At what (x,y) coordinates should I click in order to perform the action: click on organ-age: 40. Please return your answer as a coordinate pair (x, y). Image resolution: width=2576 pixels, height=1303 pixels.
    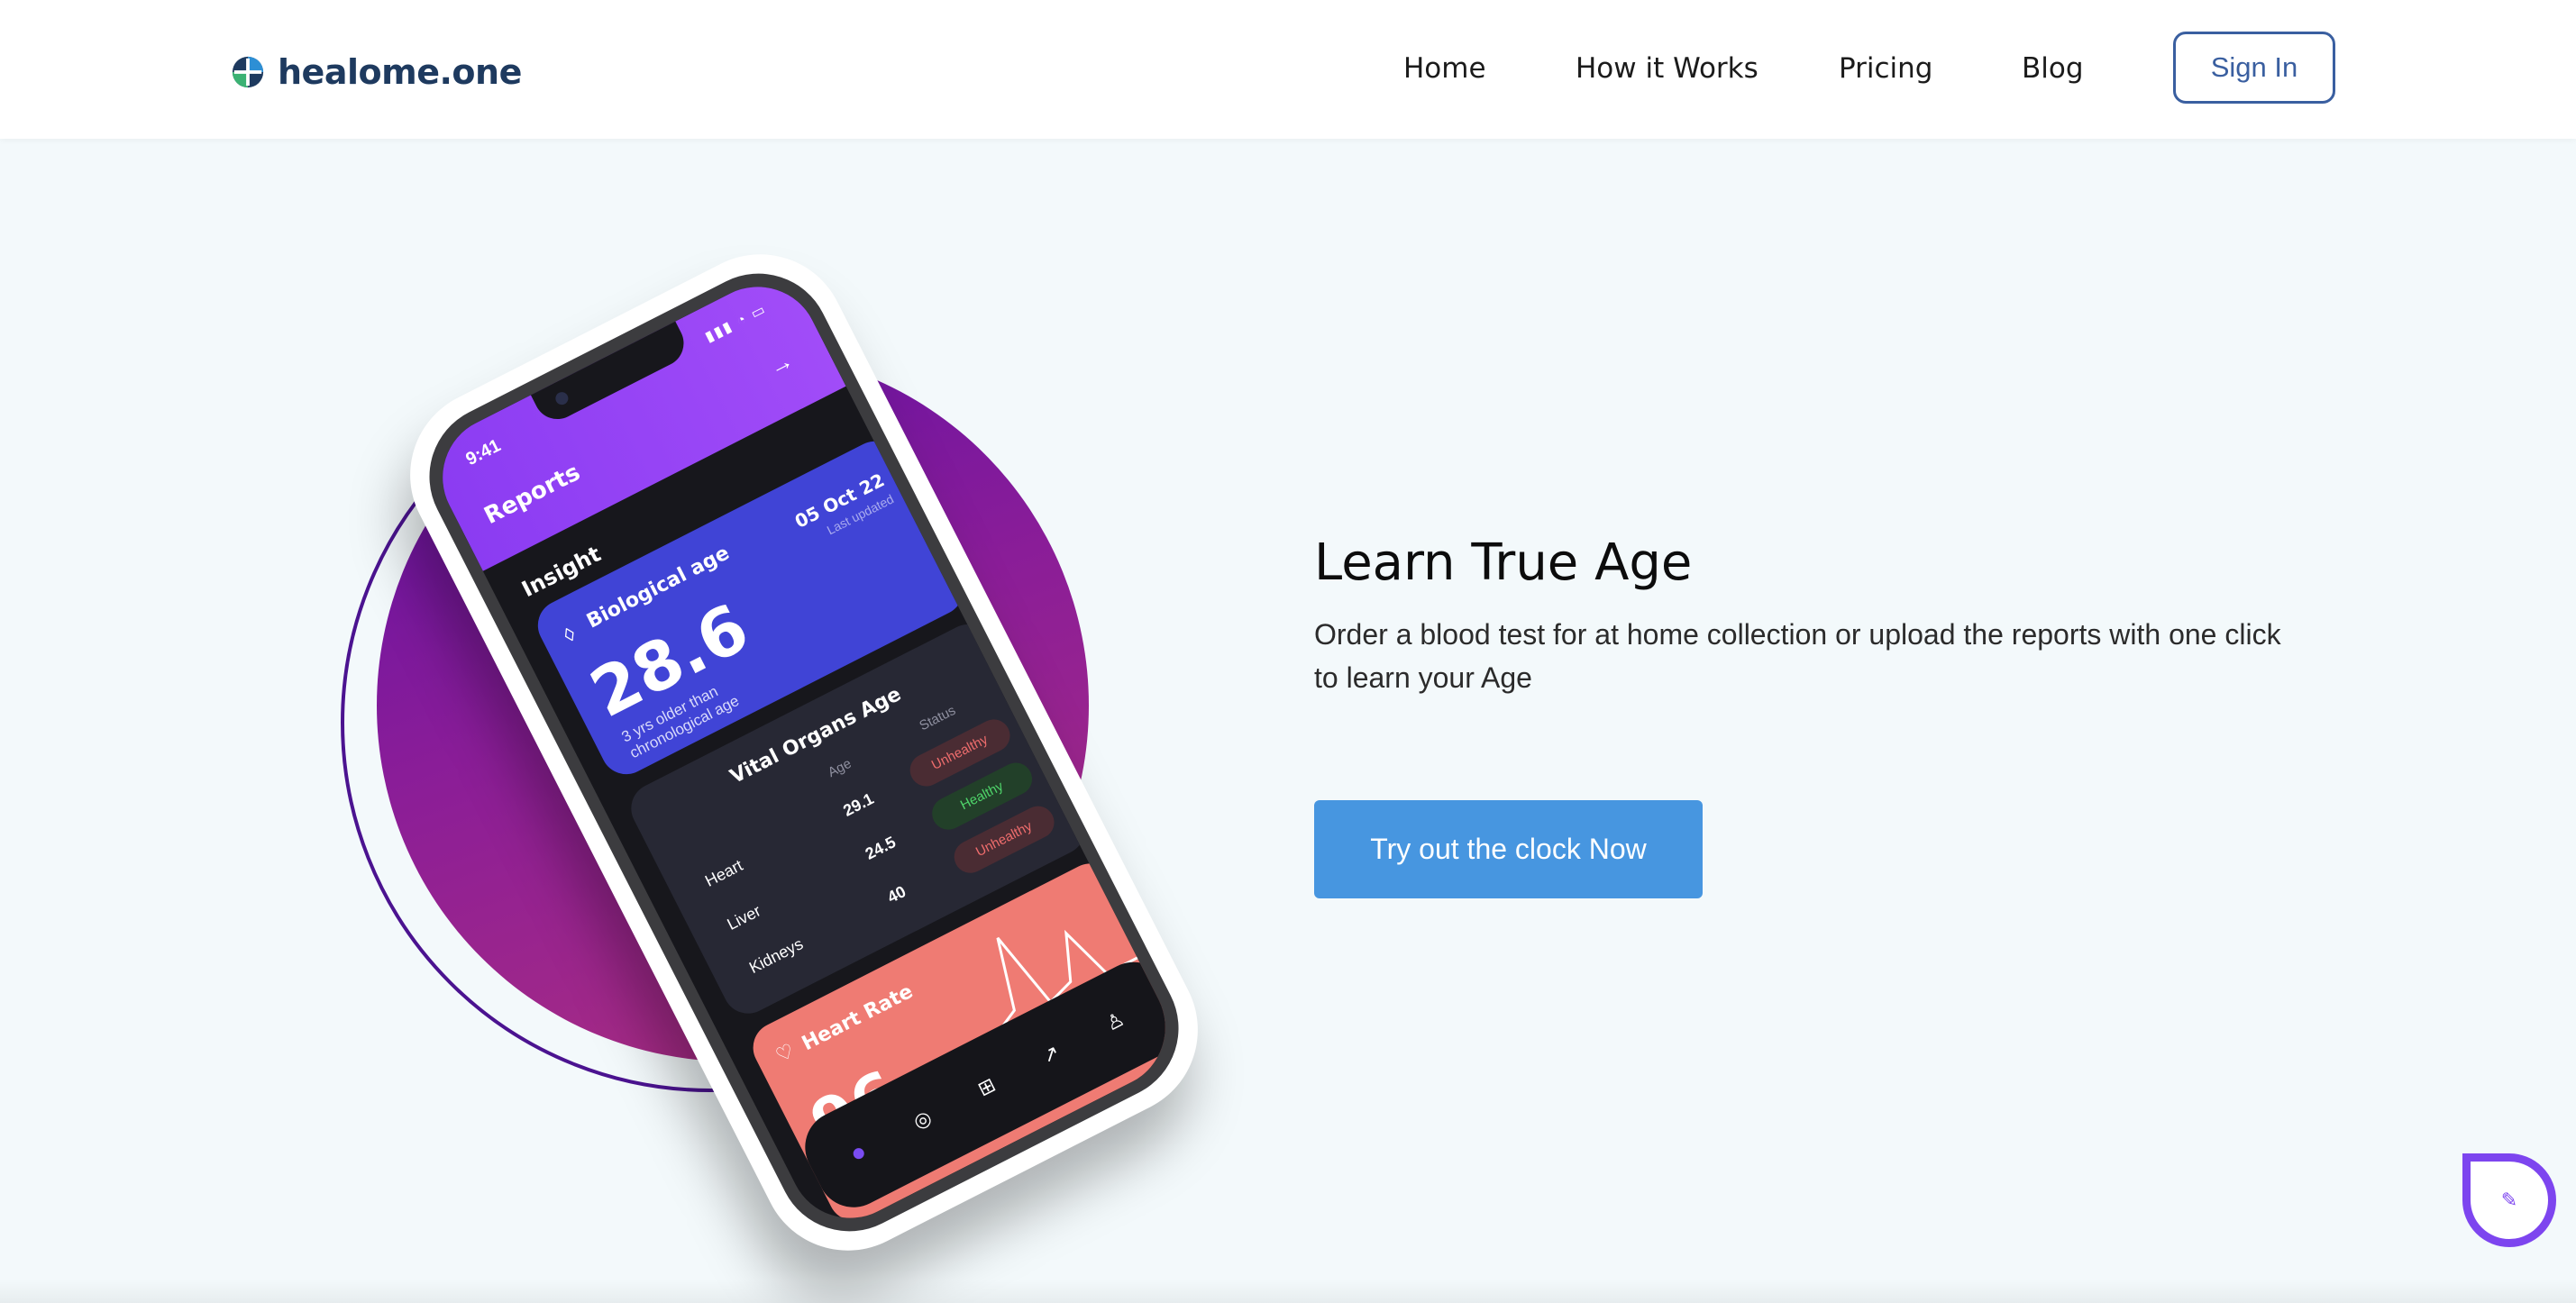
    Looking at the image, I should click on (896, 894).